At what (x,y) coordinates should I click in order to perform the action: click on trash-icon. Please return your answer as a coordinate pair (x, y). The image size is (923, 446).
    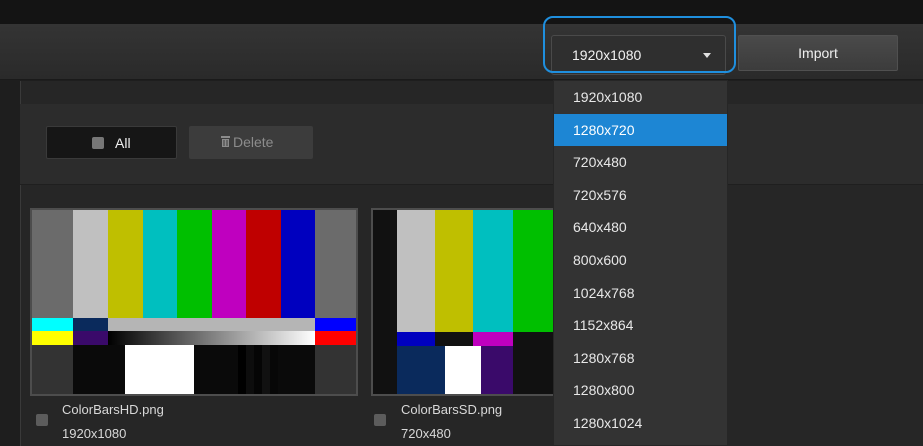
    Looking at the image, I should click on (225, 141).